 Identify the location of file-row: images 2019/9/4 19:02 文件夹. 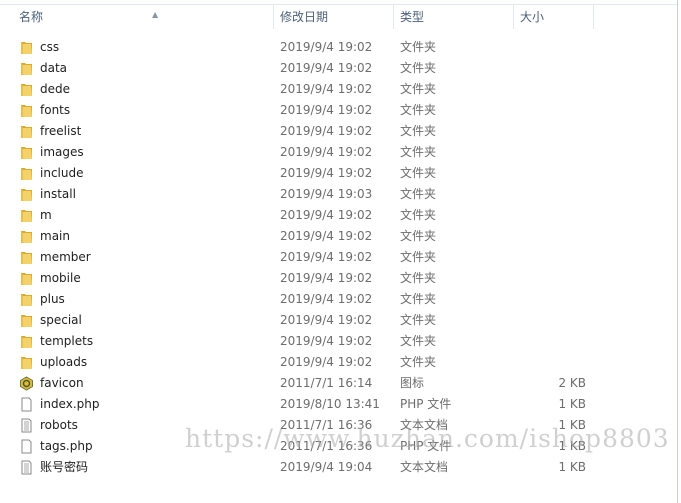
(338, 152).